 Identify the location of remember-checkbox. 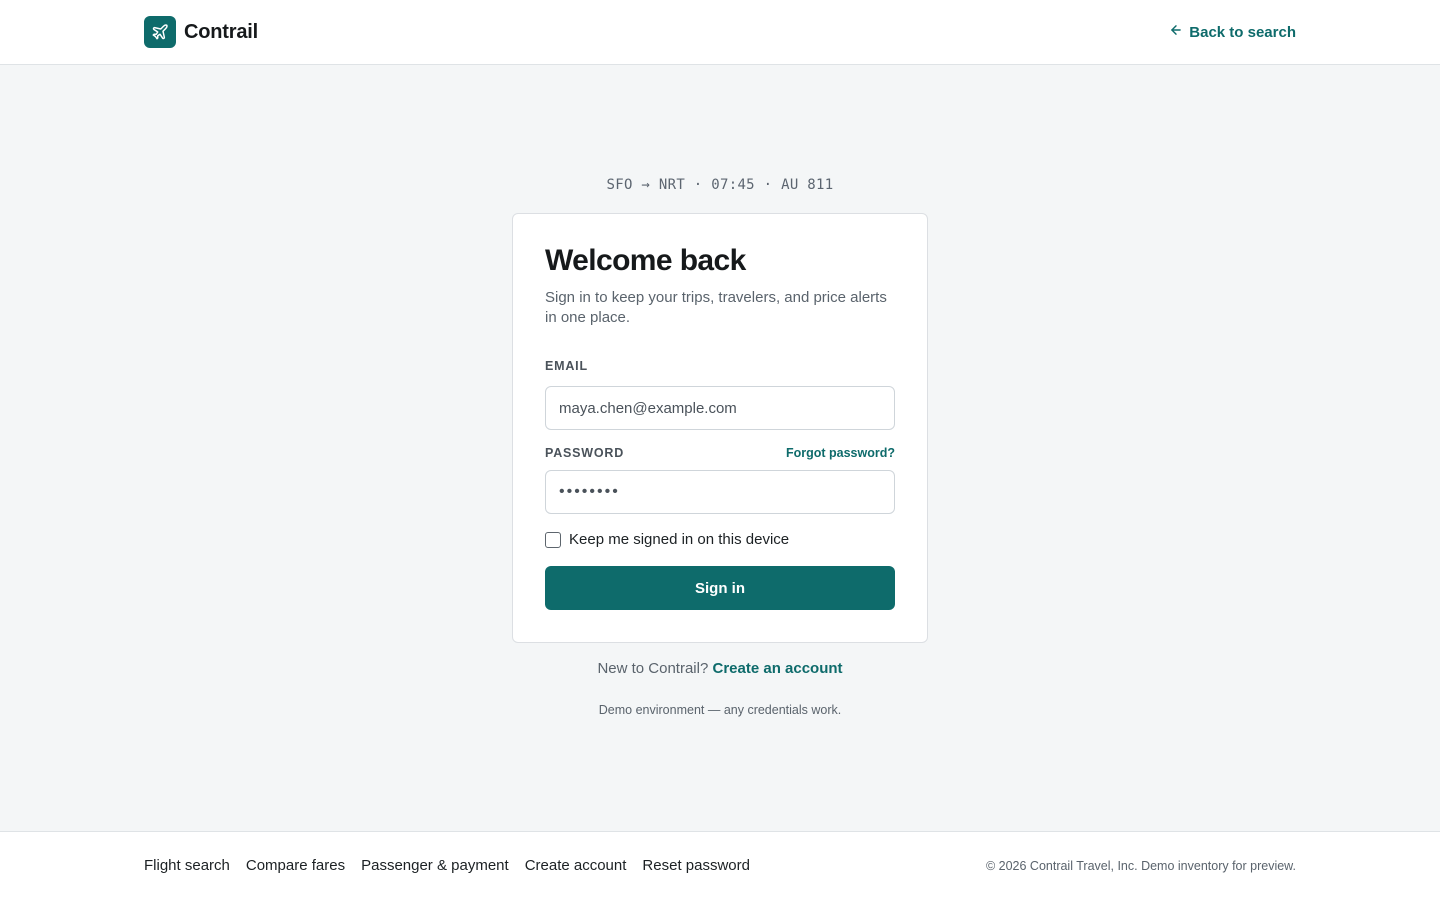
(553, 539).